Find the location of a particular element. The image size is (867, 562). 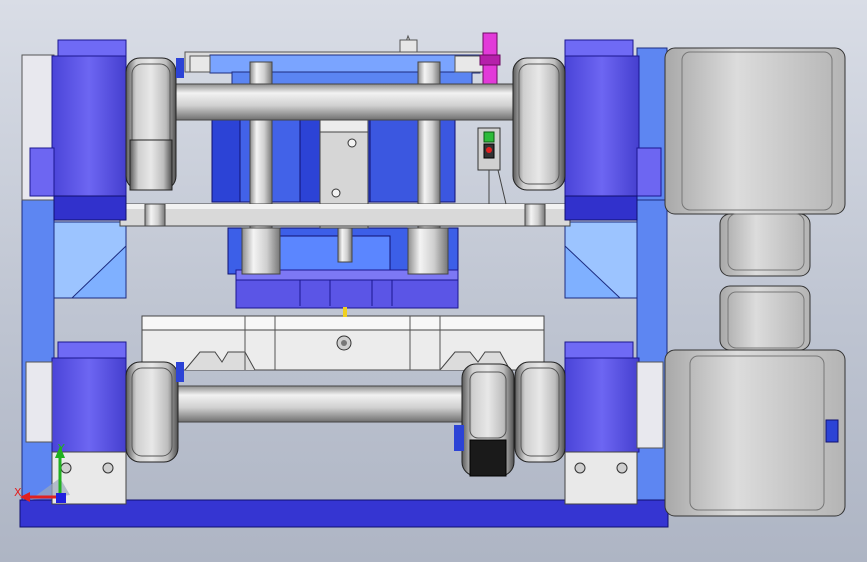

shaft-bushing-left is located at coordinates (261, 251).